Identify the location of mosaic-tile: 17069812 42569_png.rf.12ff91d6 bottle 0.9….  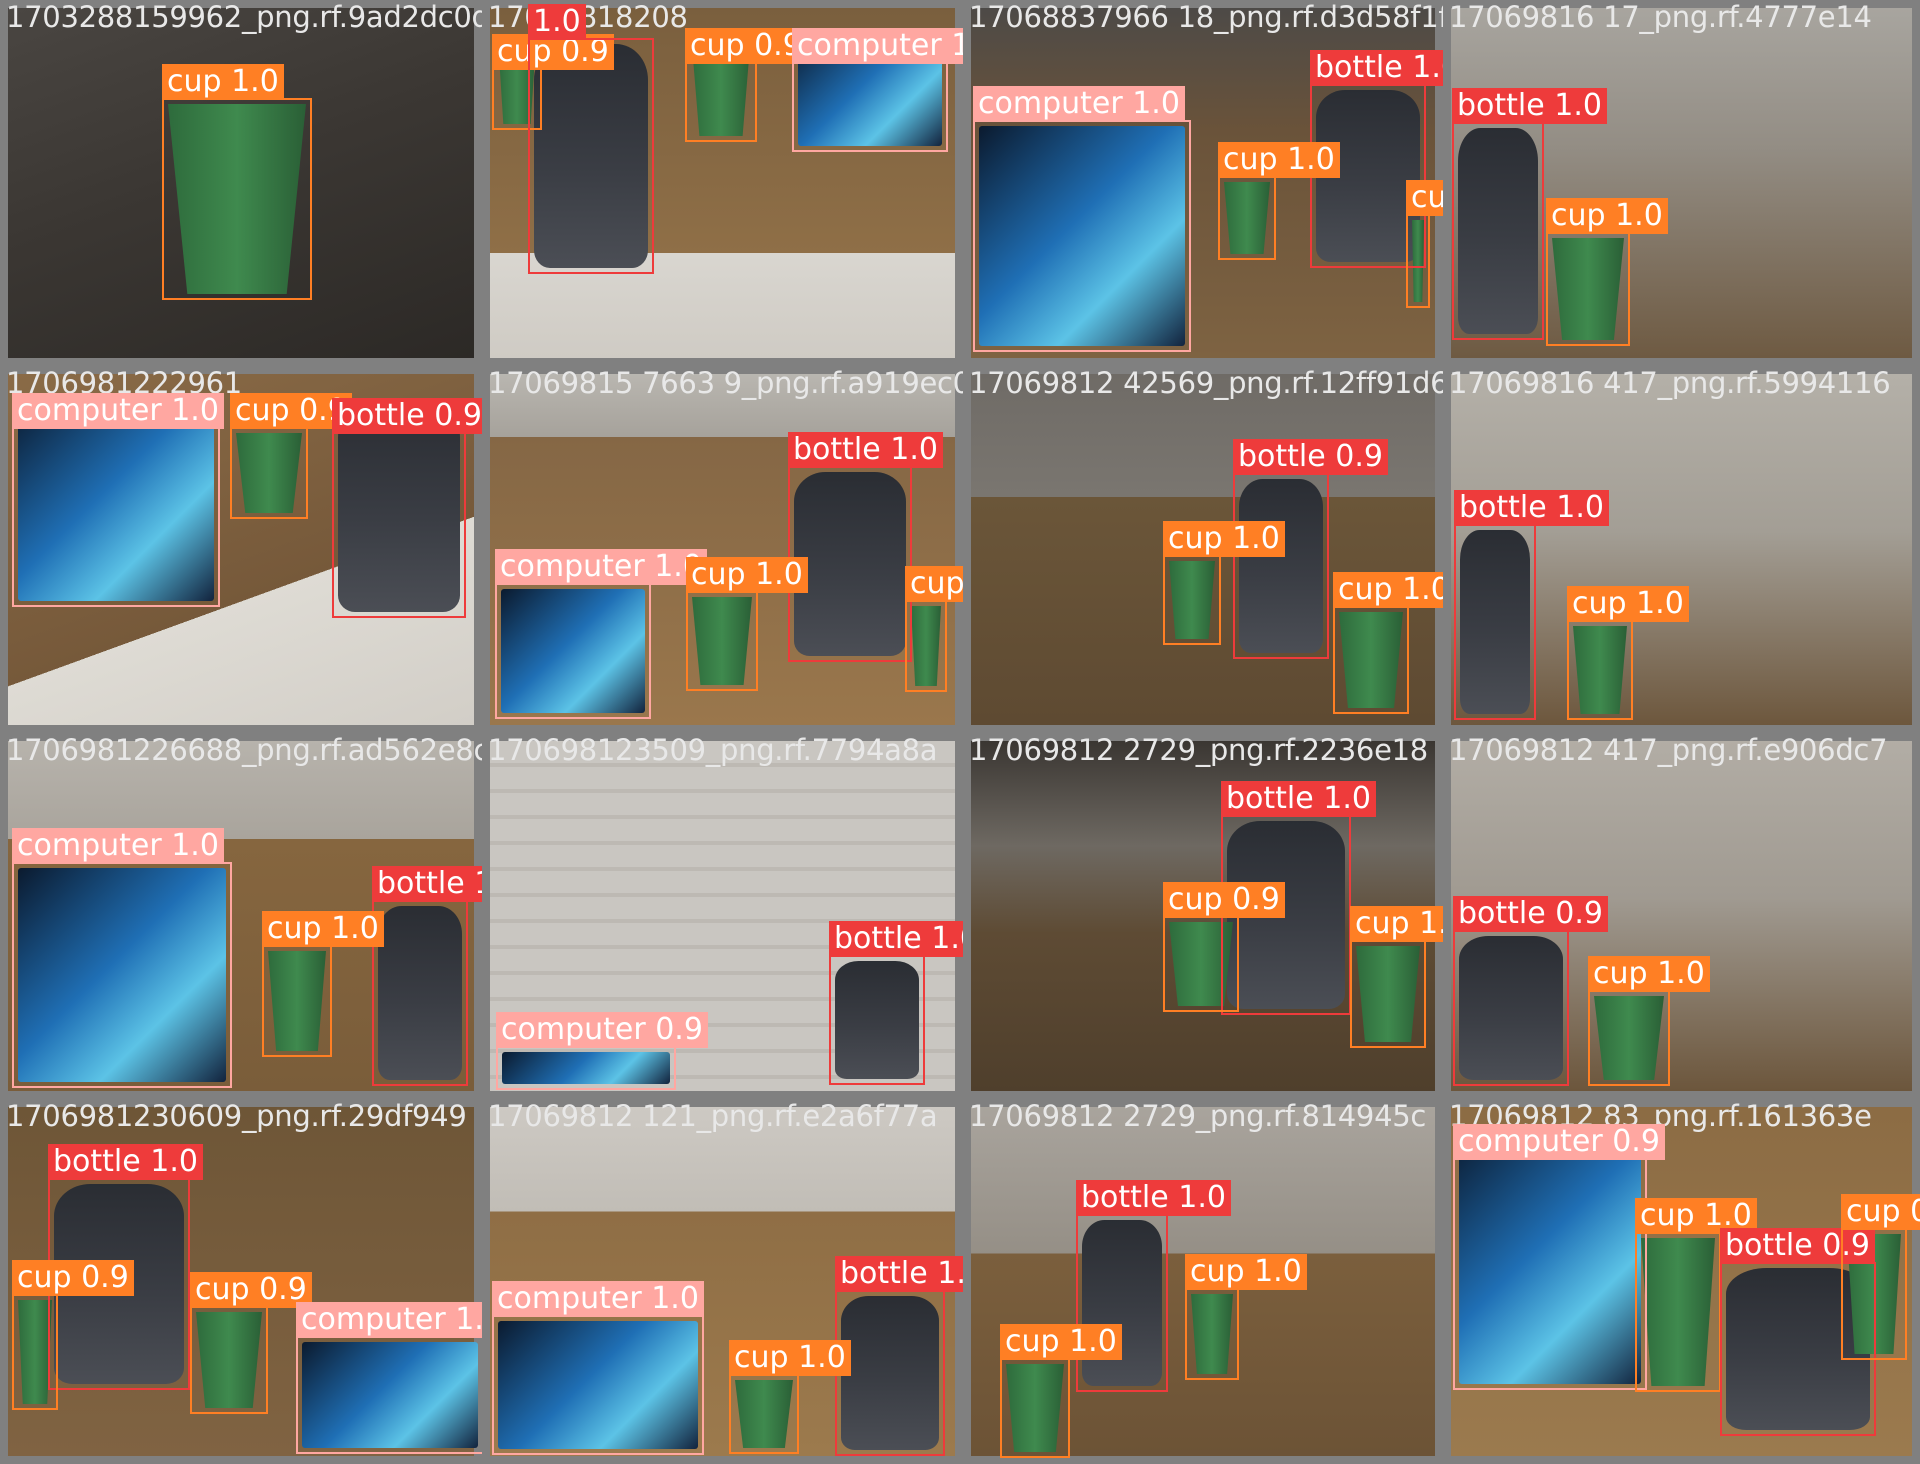
(1203, 549).